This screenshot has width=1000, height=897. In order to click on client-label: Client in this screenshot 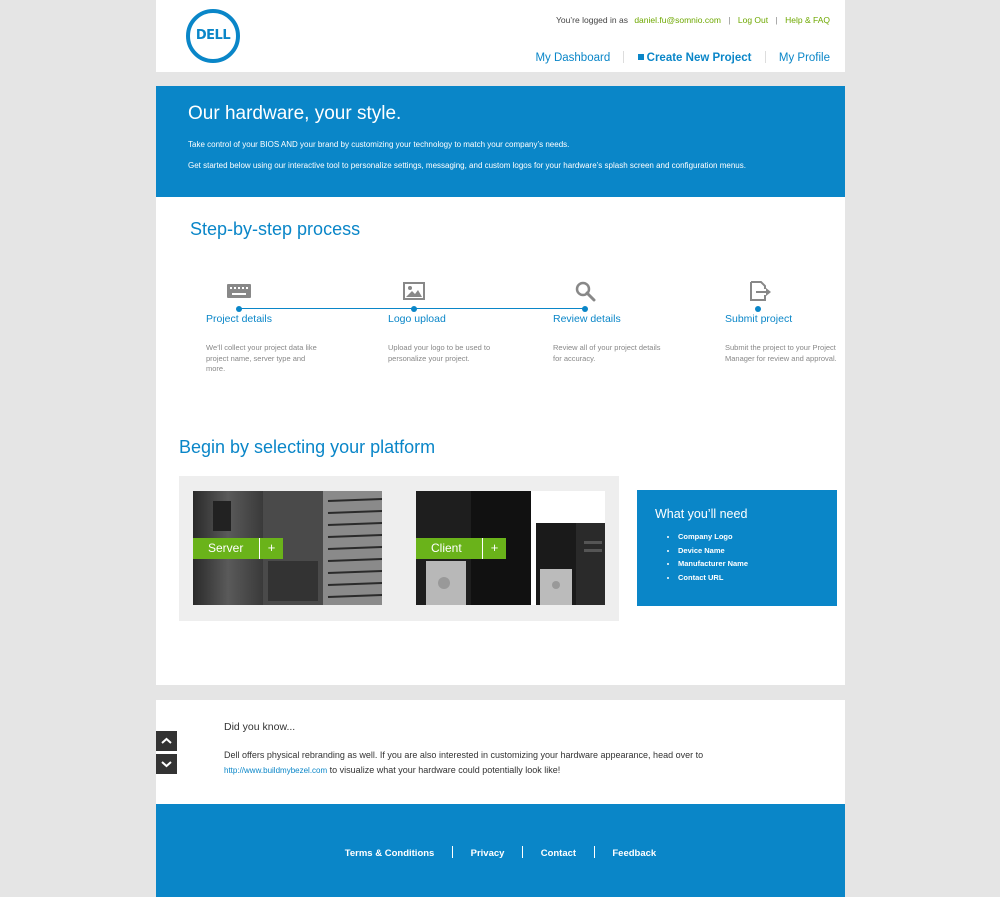, I will do `click(446, 548)`.